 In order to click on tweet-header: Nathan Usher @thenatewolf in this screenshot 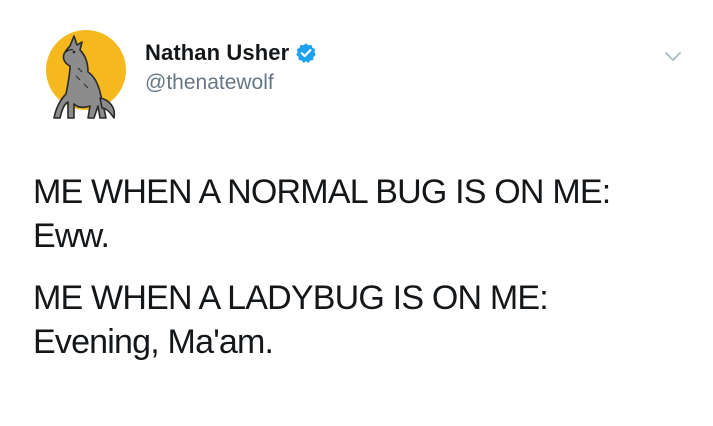, I will do `click(231, 66)`.